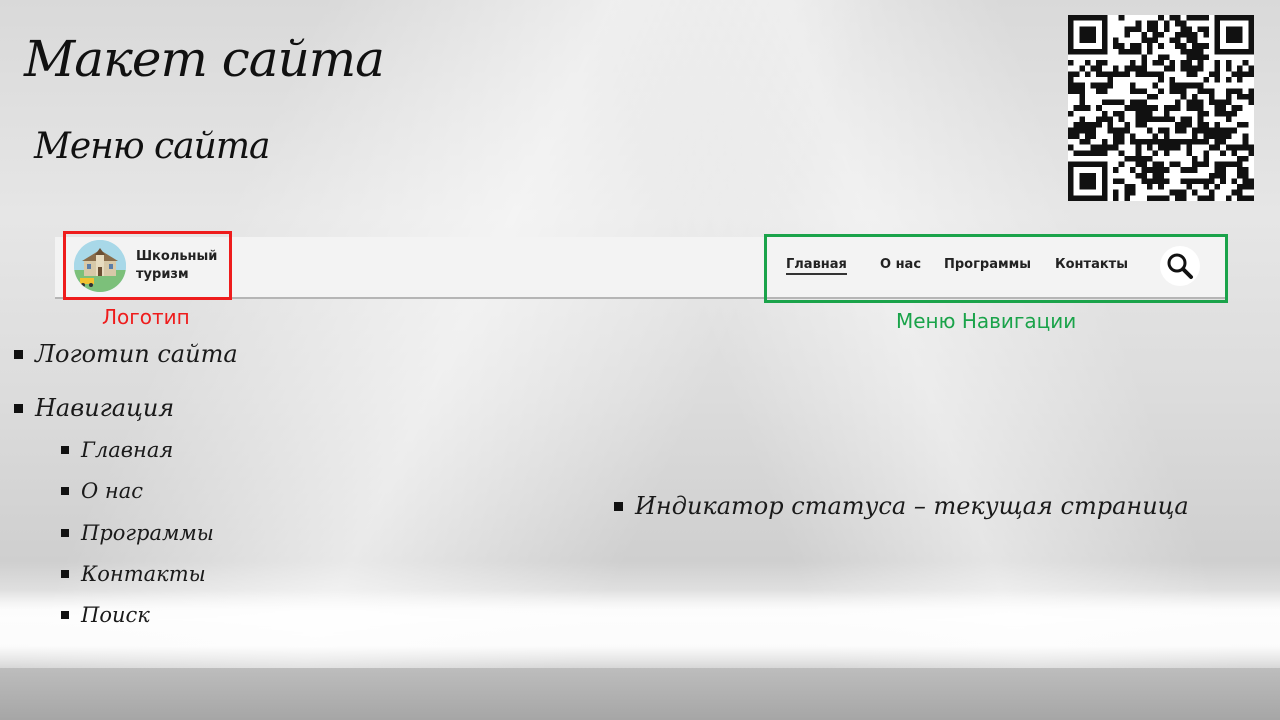  I want to click on sub-bullet-text: Контакты, so click(143, 574).